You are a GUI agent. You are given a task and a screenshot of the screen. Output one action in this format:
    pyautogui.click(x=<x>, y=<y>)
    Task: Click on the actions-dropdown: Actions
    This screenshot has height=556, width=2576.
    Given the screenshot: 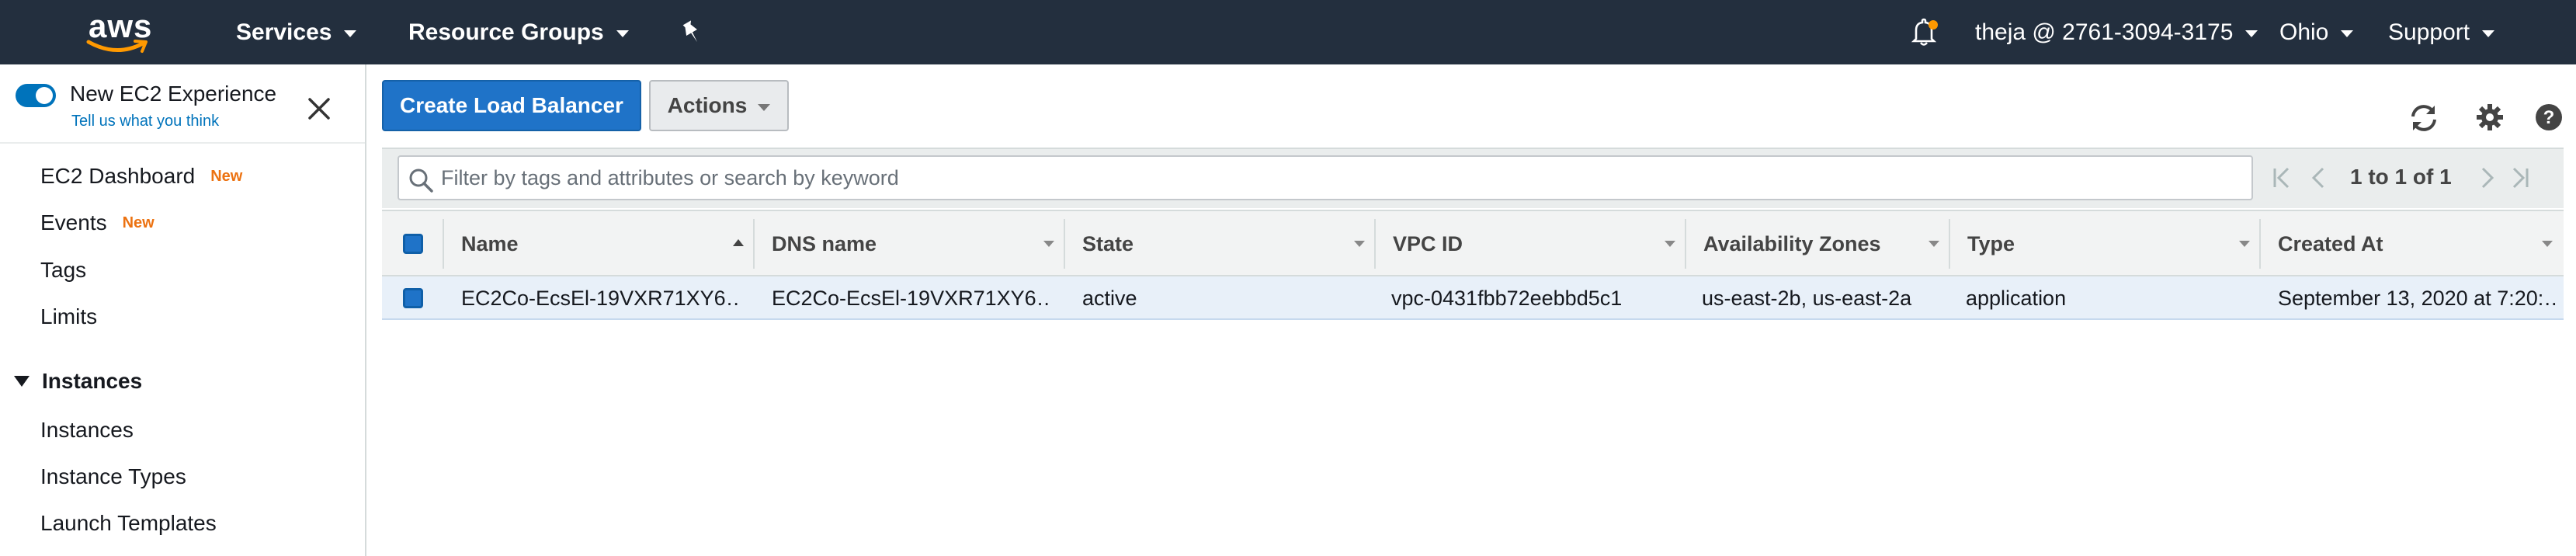 What is the action you would take?
    pyautogui.click(x=719, y=105)
    